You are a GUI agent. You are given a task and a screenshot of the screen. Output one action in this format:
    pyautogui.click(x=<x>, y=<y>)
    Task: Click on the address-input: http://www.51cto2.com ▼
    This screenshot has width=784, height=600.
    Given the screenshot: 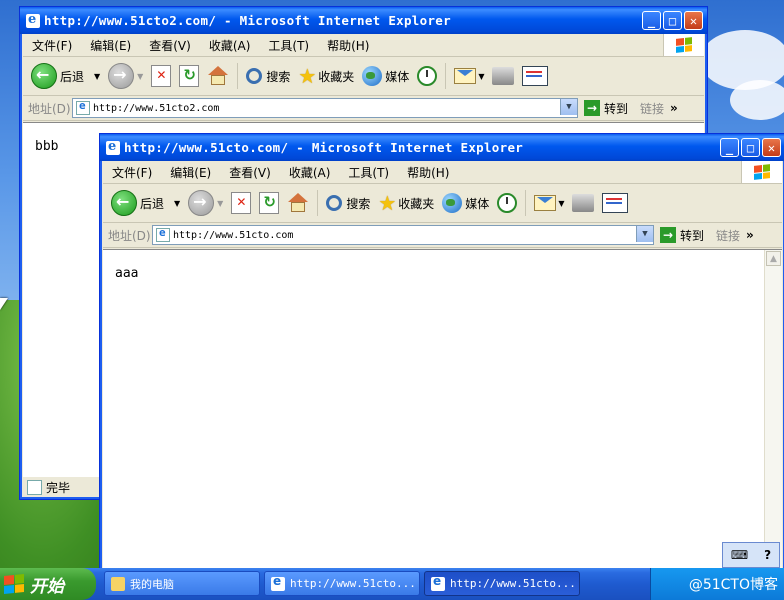 What is the action you would take?
    pyautogui.click(x=325, y=108)
    